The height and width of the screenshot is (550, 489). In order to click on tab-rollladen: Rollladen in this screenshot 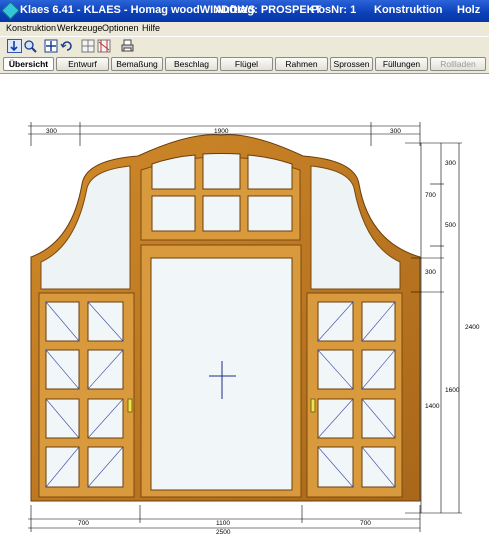, I will do `click(458, 64)`.